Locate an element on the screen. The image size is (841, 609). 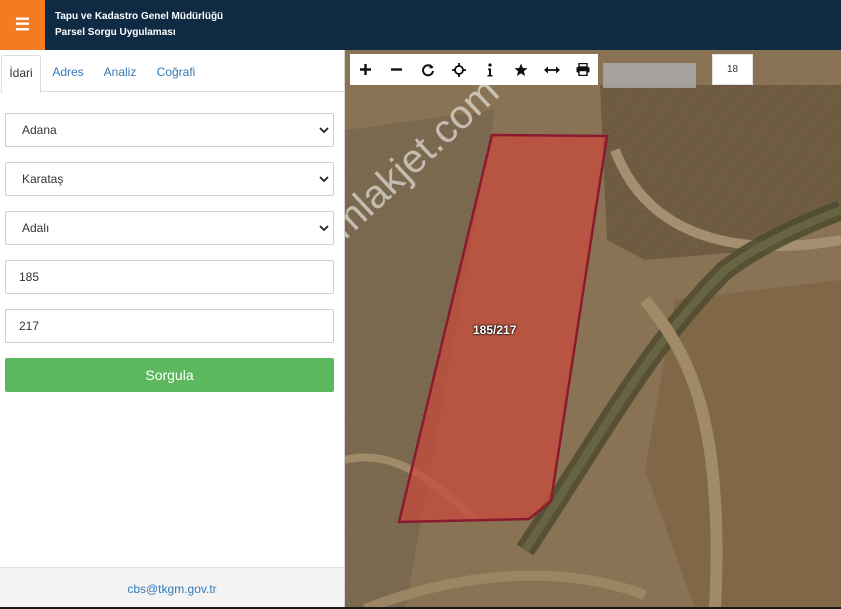
print-icon is located at coordinates (582, 69).